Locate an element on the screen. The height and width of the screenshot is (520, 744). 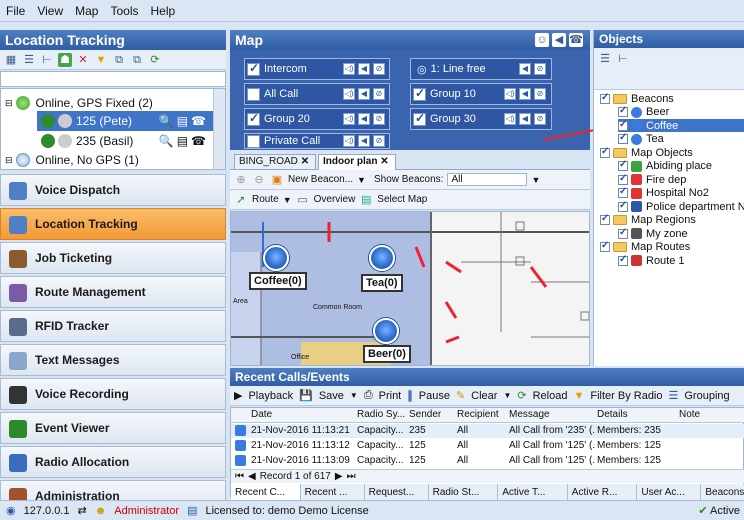
tree-label: Police department No 1 is located at coordinates (695, 206).